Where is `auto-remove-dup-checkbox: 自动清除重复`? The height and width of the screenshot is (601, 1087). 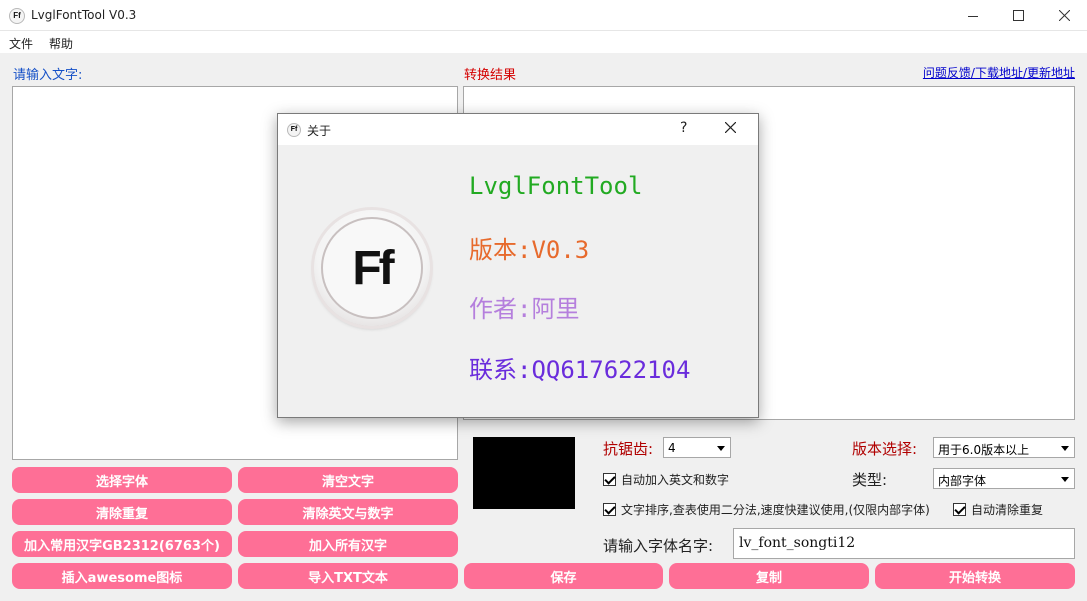 auto-remove-dup-checkbox: 自动清除重复 is located at coordinates (998, 509).